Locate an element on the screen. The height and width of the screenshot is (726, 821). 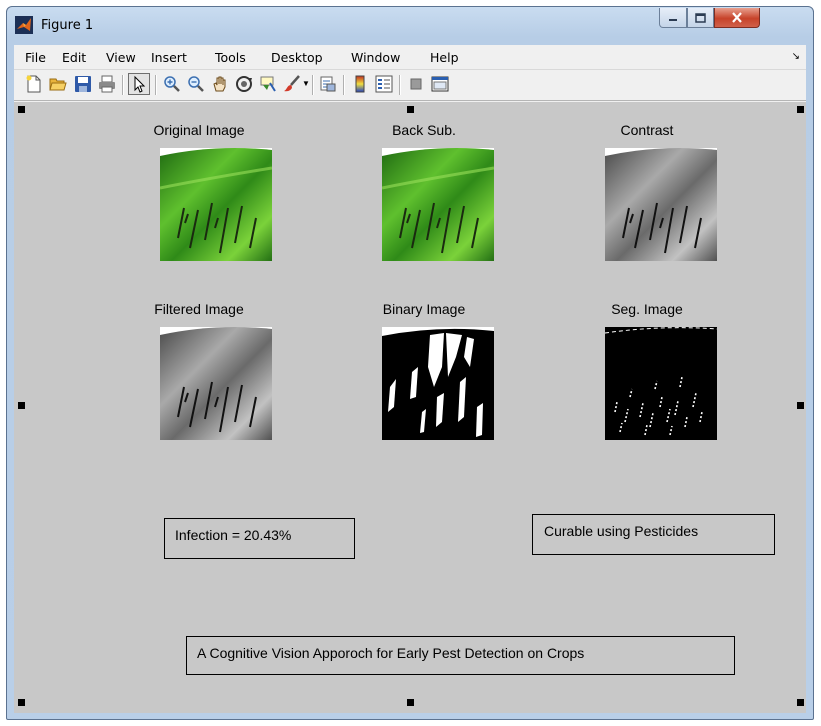
menu-tools: Tools is located at coordinates (230, 57).